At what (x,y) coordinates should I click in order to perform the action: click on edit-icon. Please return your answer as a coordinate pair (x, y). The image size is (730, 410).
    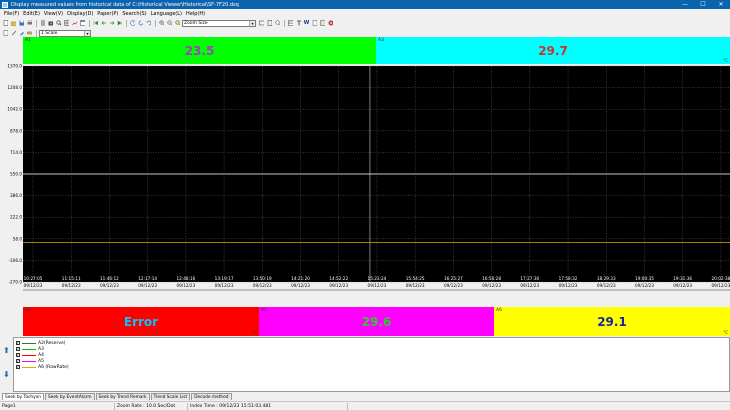
    Looking at the image, I should click on (13, 33).